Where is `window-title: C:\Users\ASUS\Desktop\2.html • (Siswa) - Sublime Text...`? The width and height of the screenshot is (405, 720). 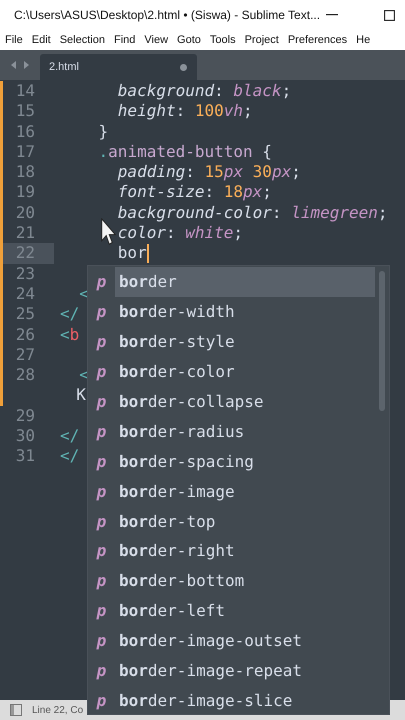
window-title: C:\Users\ASUS\Desktop\2.html • (Siswa) - Sublime Text... is located at coordinates (167, 15).